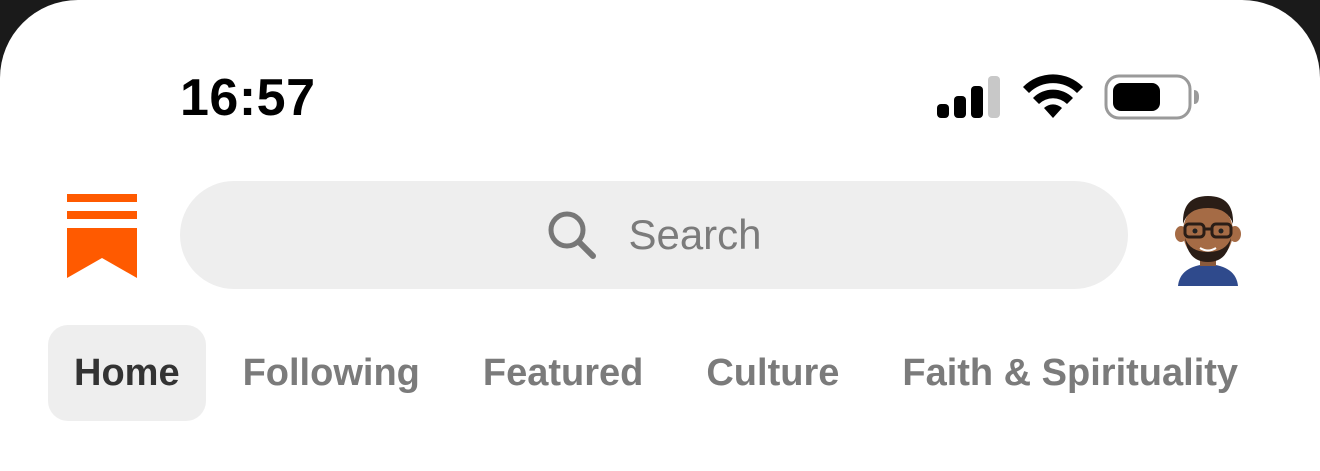 The height and width of the screenshot is (471, 1320). I want to click on substack-logo-icon, so click(102, 236).